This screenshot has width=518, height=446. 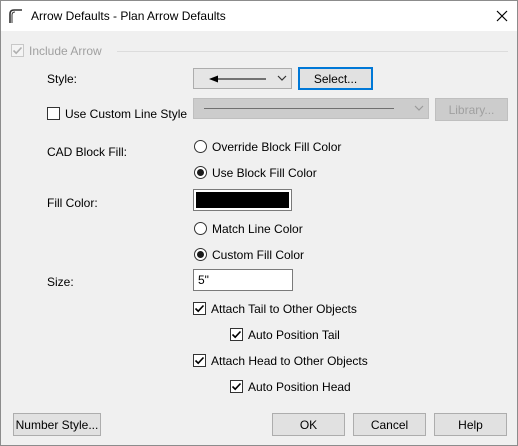 What do you see at coordinates (299, 387) in the screenshot?
I see `auto-position-head-label: Auto Position Head` at bounding box center [299, 387].